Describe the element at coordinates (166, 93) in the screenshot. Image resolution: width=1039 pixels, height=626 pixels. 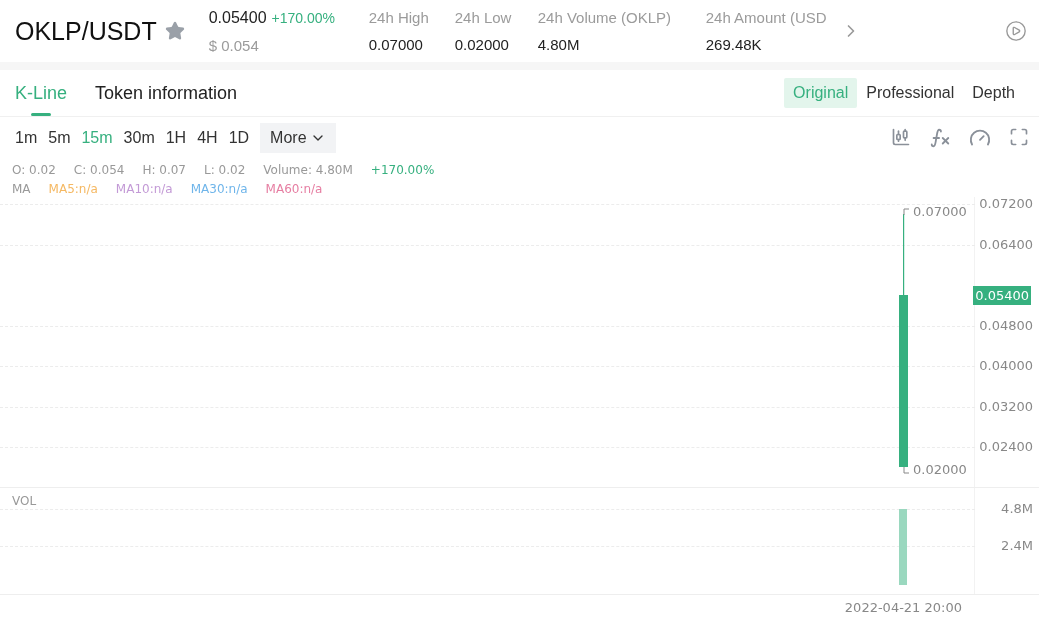
I see `tab: Token information` at that location.